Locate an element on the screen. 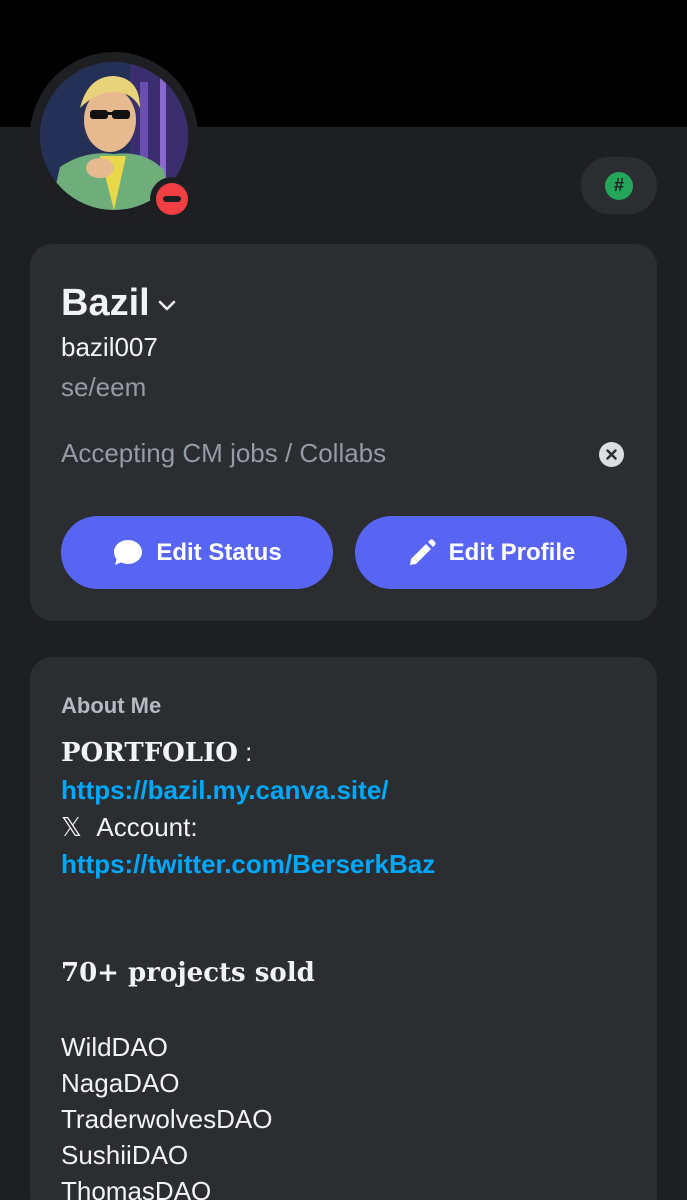 This screenshot has width=687, height=1200. x-logo-icon: 𝕏 is located at coordinates (71, 827).